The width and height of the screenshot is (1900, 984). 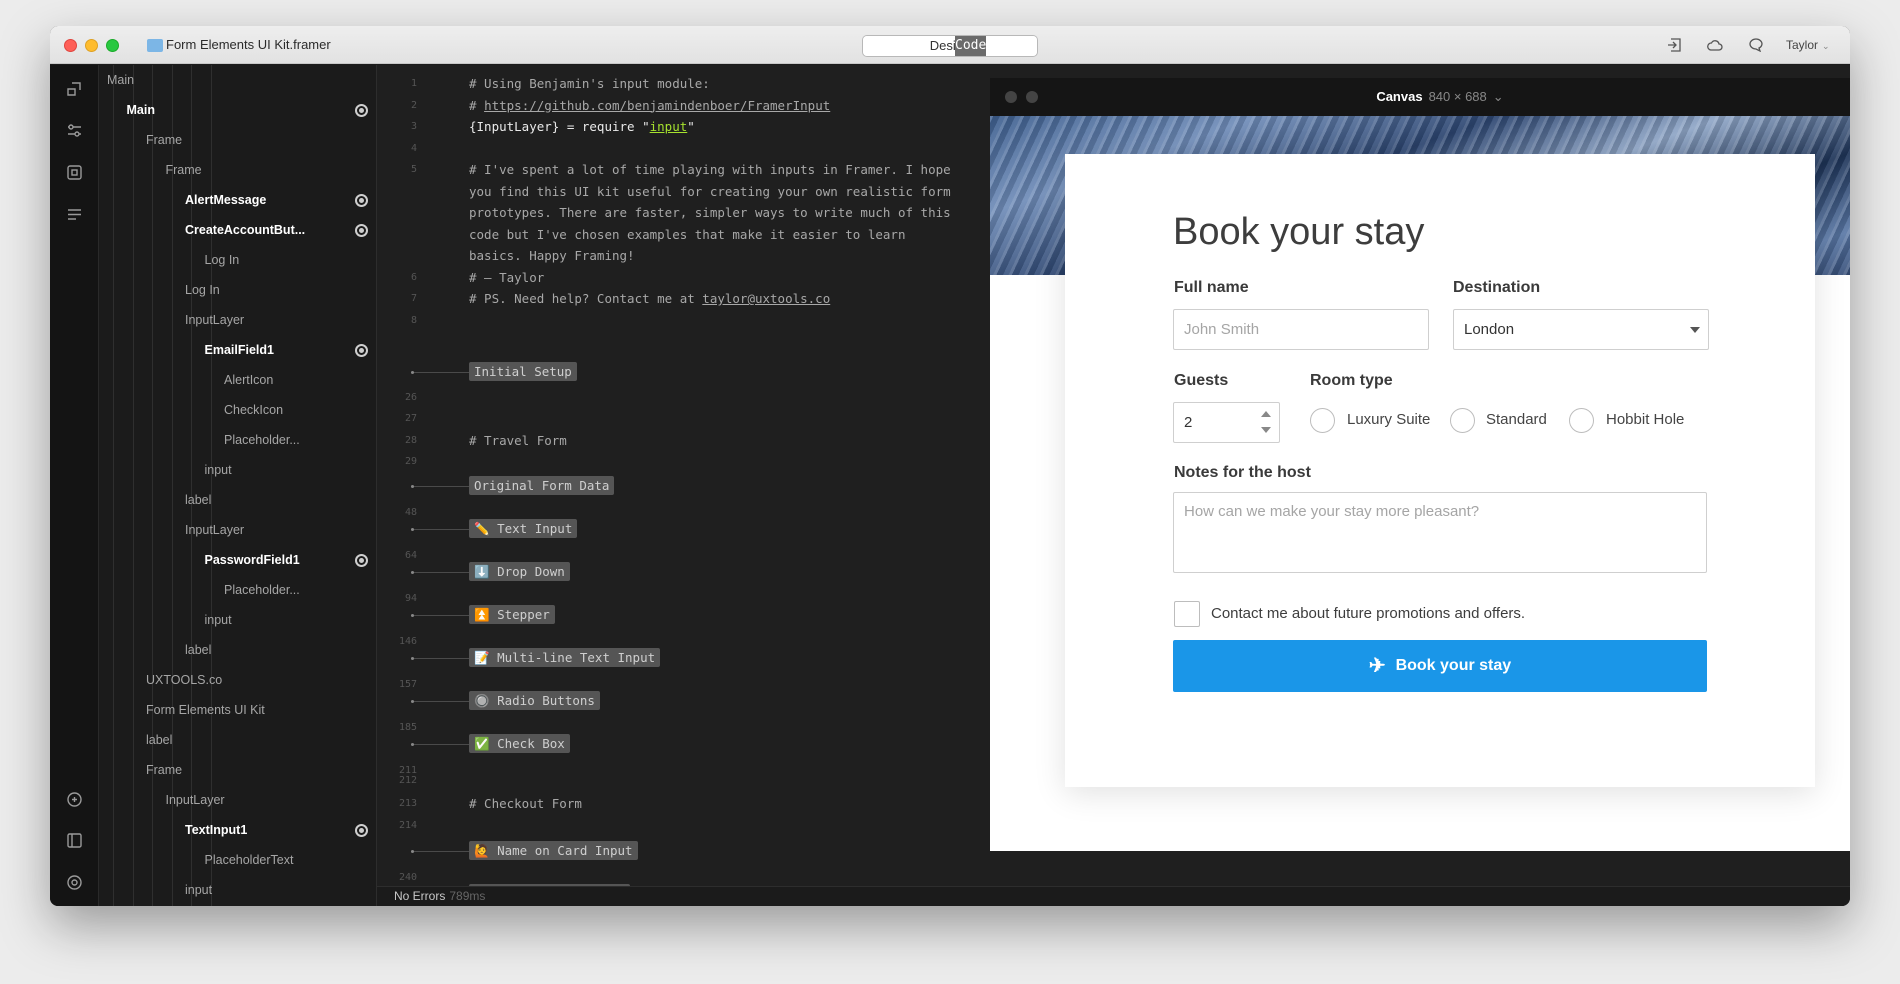 I want to click on tree-guide-line, so click(x=133, y=485).